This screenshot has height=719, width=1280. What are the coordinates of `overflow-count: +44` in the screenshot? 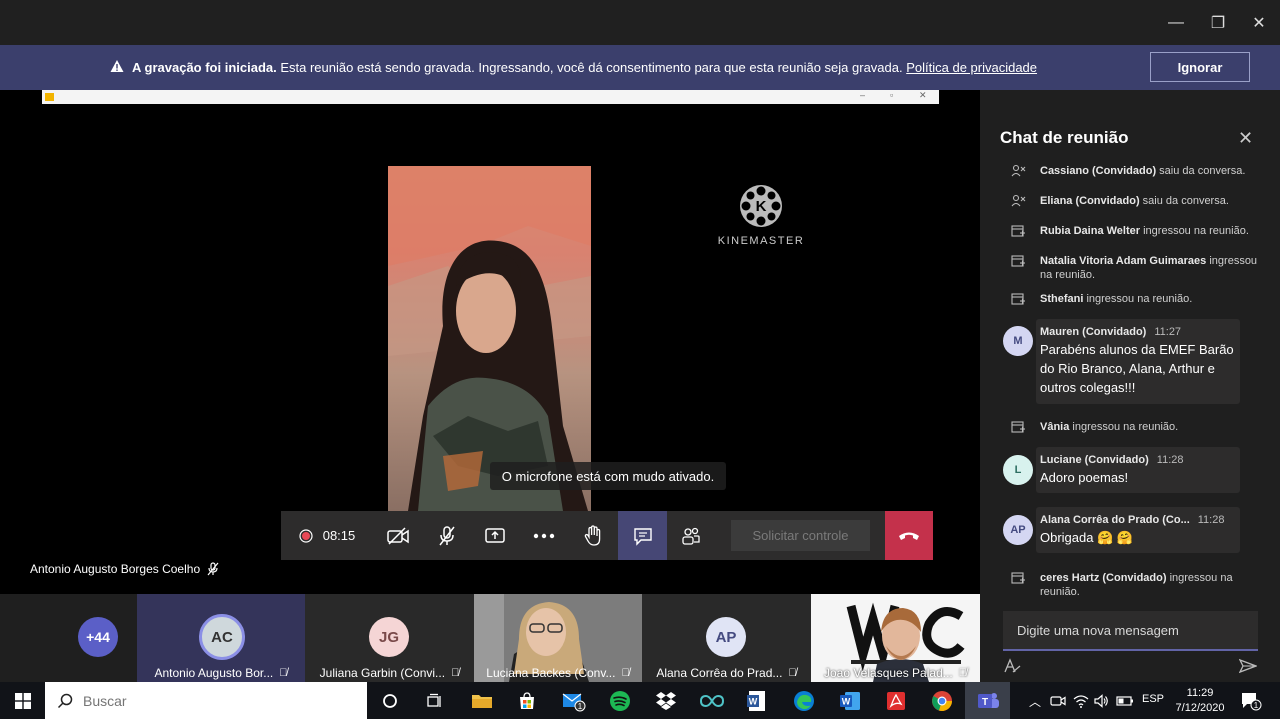 It's located at (98, 637).